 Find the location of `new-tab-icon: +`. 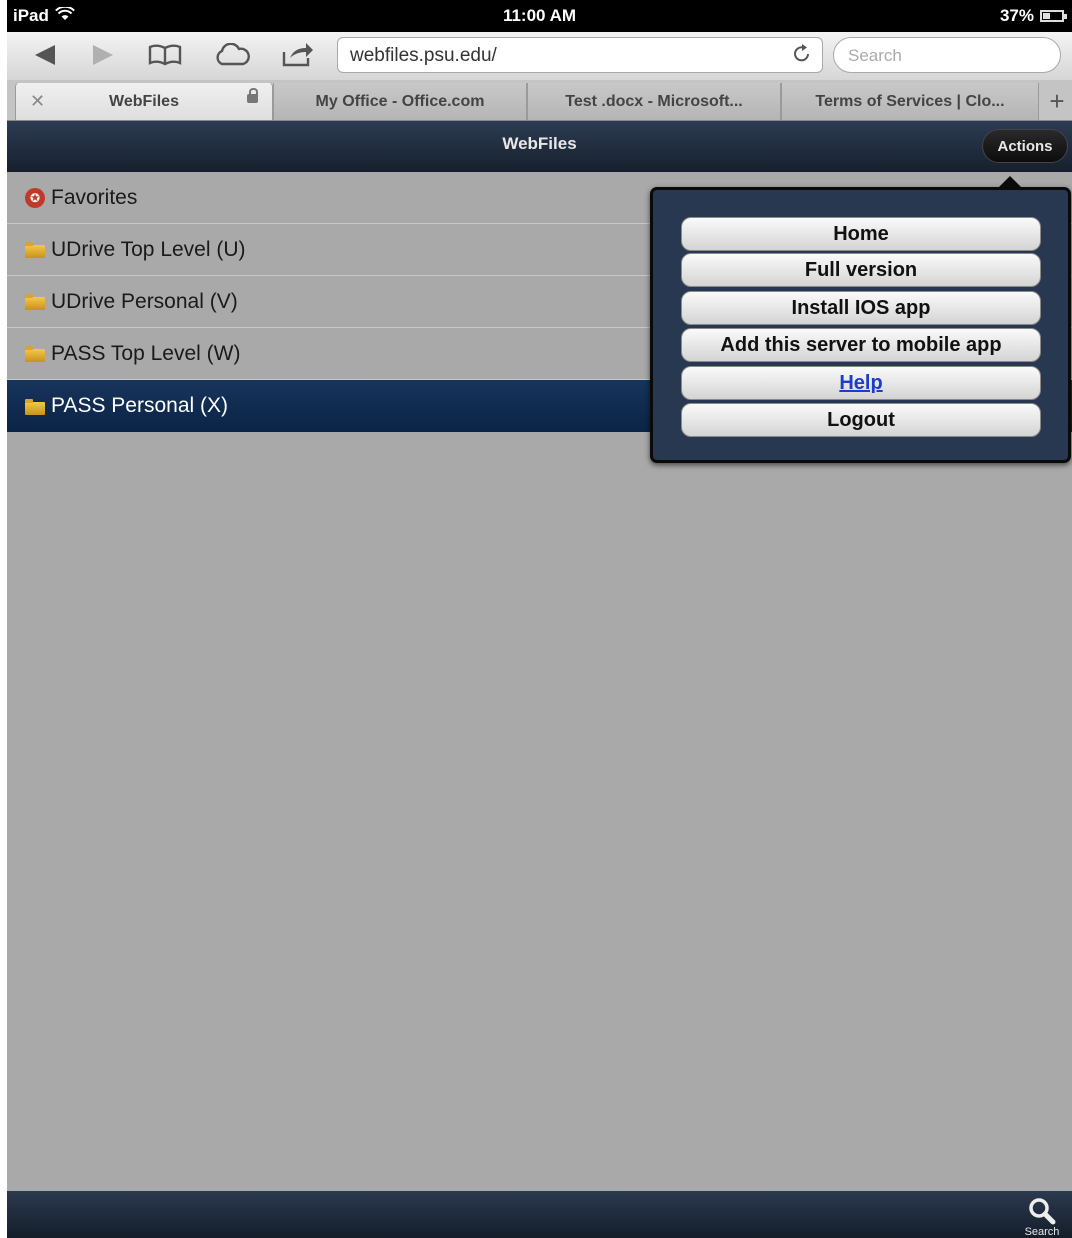

new-tab-icon: + is located at coordinates (1057, 101).